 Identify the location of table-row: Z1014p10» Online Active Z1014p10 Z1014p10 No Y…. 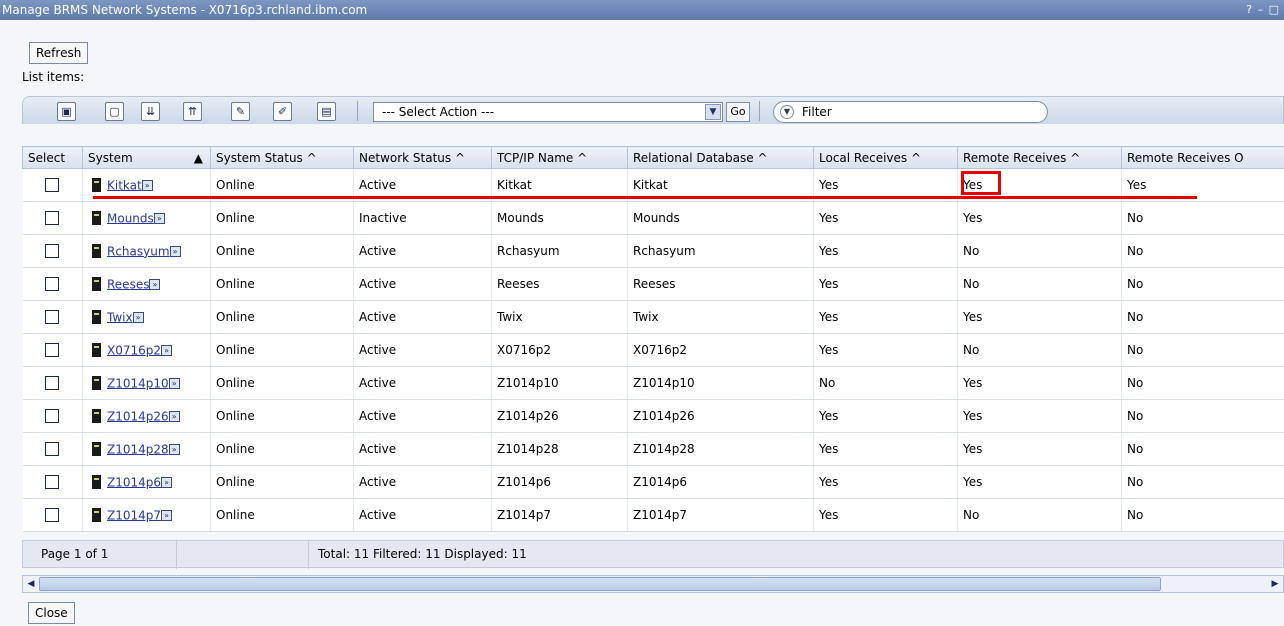
(653, 383).